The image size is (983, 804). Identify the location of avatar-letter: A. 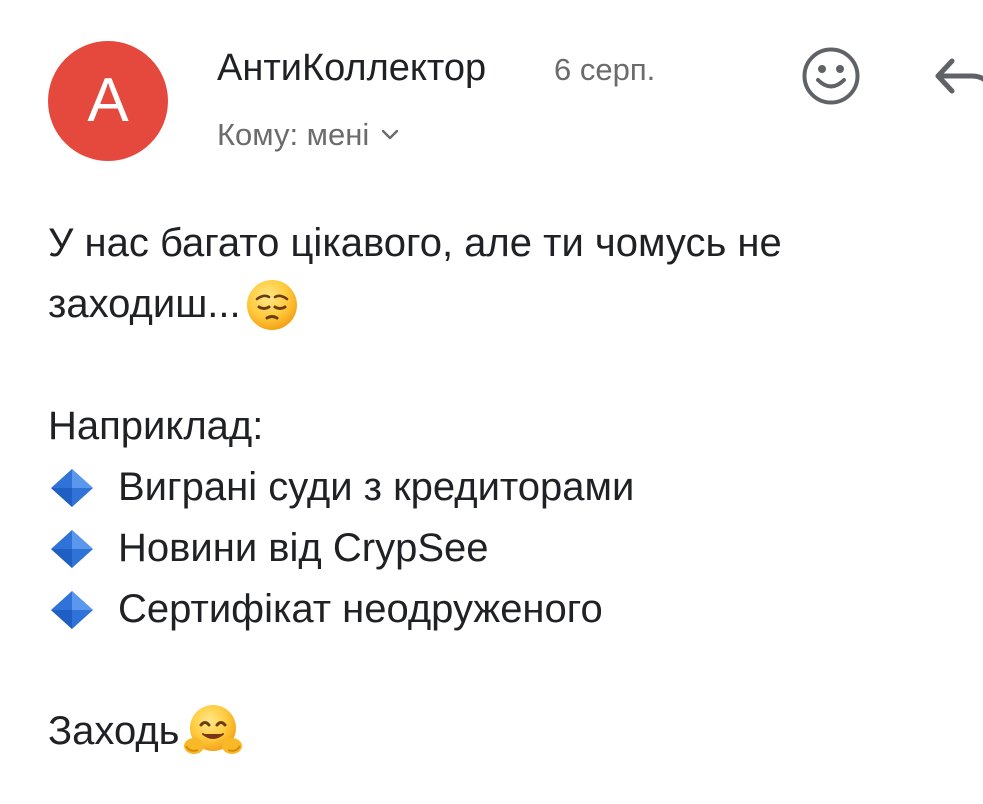
(108, 100).